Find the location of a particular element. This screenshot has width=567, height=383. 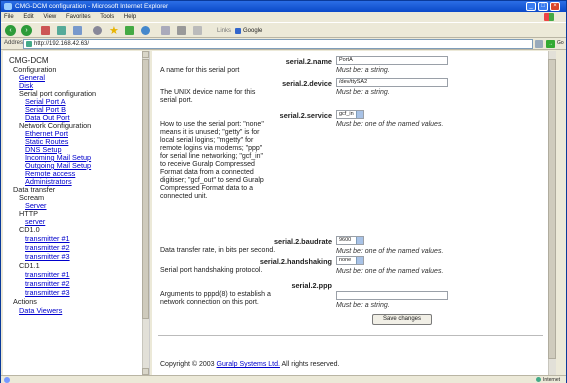

toolbar: ‹ › ★ Links Google is located at coordinates (283, 30).